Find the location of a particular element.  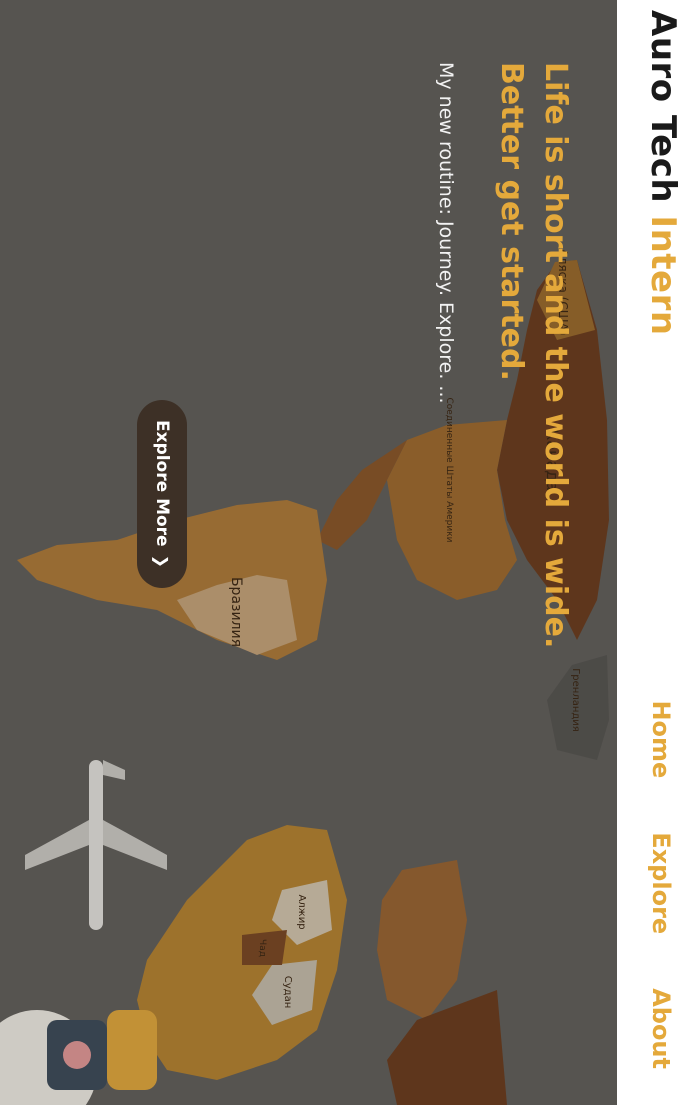

brand-main-text: Auro Tech is located at coordinates (663, 107).